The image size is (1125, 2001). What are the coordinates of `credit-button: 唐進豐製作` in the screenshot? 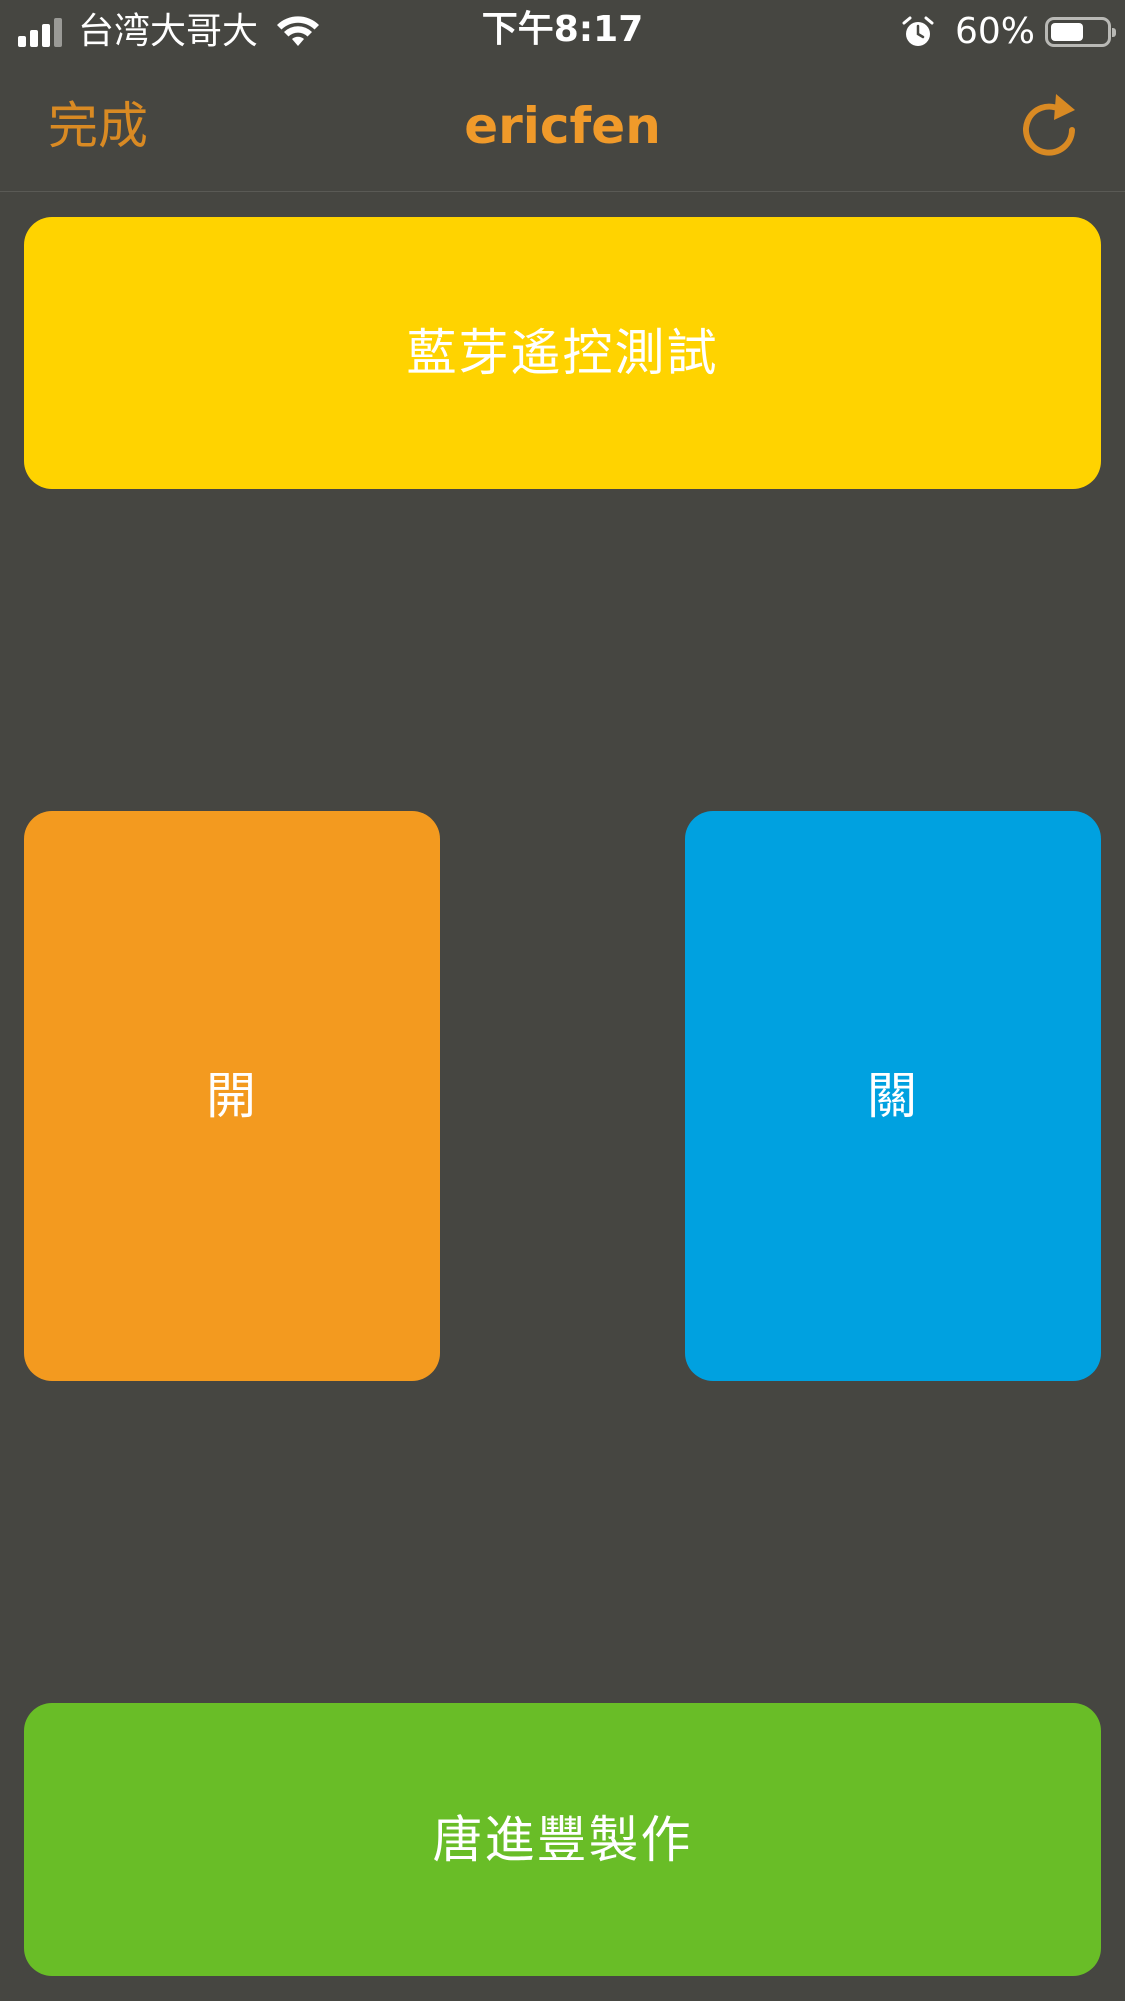 It's located at (562, 1839).